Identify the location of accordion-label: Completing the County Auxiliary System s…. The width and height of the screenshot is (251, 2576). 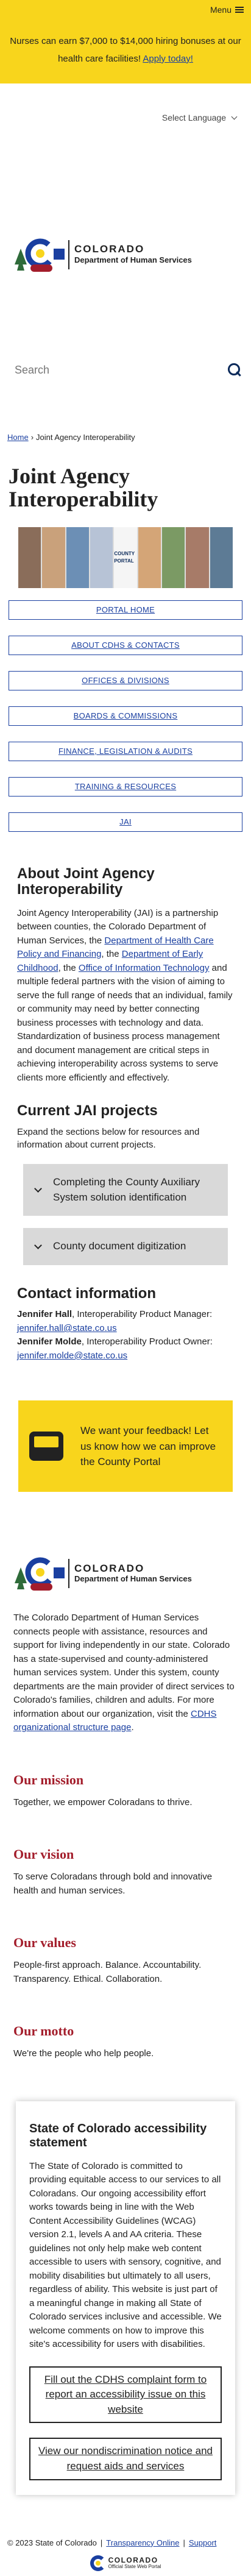
(134, 1190).